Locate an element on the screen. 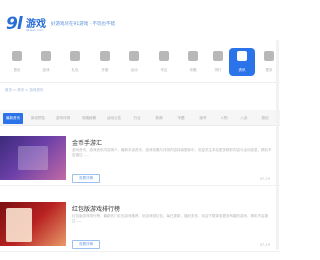 This screenshot has height=260, width=320. article-title: 金币手游汇 is located at coordinates (87, 142).